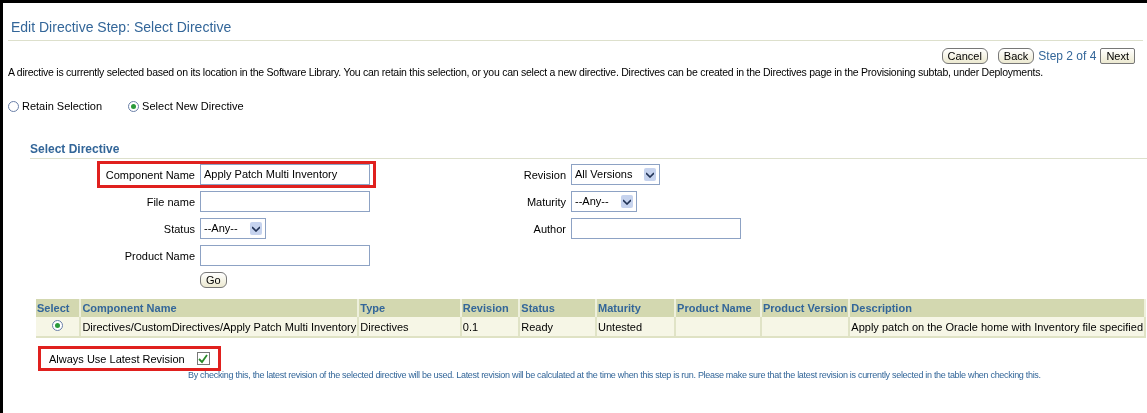 The image size is (1147, 413). What do you see at coordinates (997, 308) in the screenshot?
I see `column-header: Description` at bounding box center [997, 308].